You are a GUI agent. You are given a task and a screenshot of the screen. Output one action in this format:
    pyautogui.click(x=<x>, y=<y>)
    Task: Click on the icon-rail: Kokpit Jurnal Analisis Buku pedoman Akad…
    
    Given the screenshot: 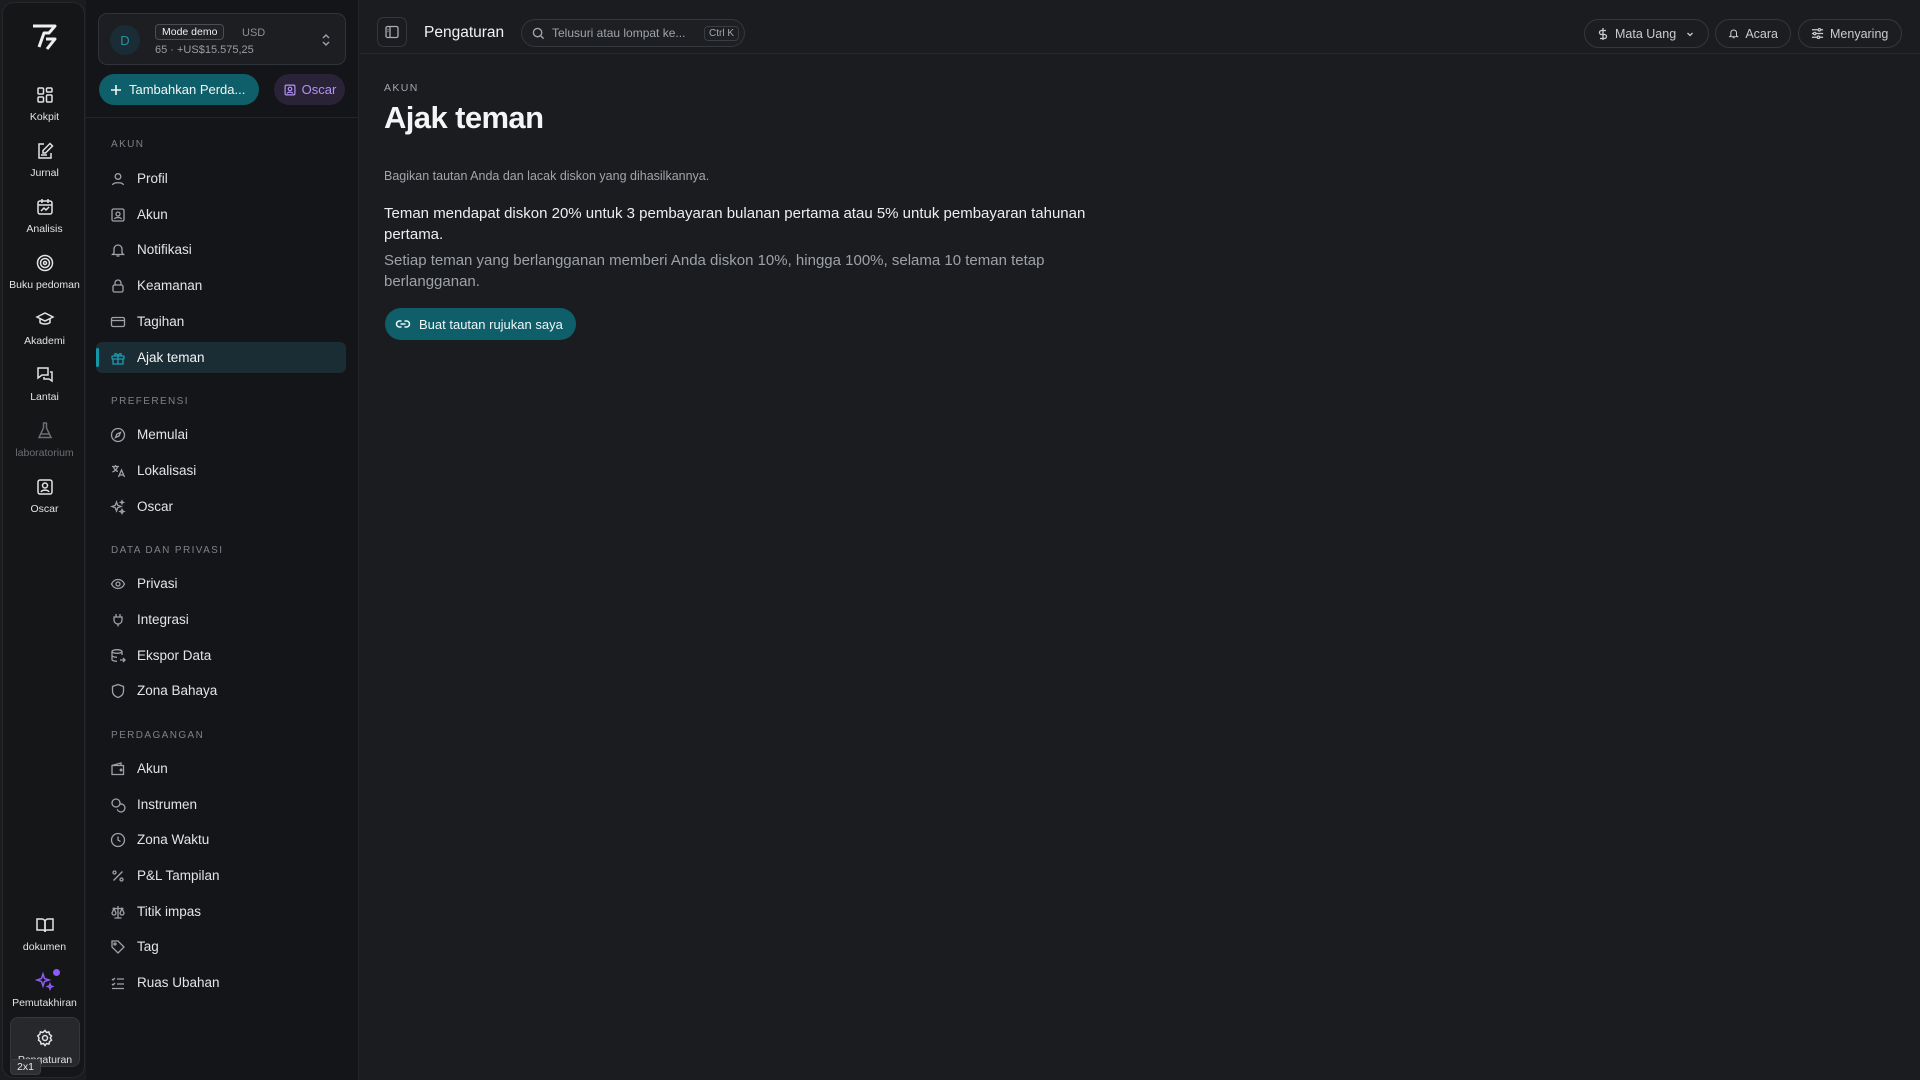 What is the action you would take?
    pyautogui.click(x=43, y=540)
    